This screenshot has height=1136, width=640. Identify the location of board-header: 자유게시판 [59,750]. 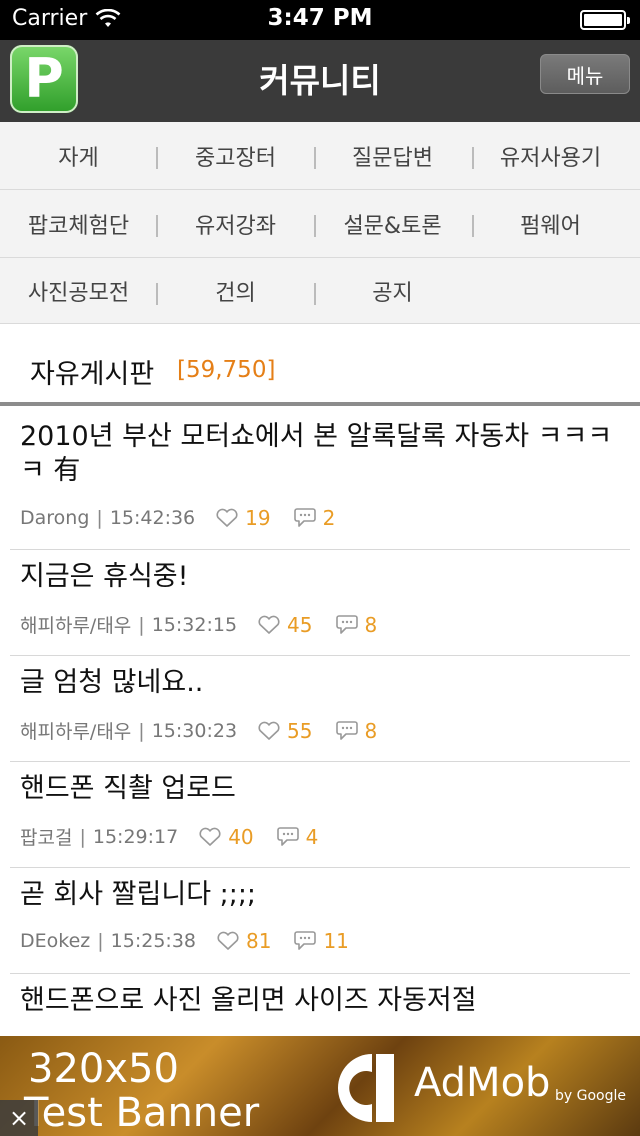
(320, 365).